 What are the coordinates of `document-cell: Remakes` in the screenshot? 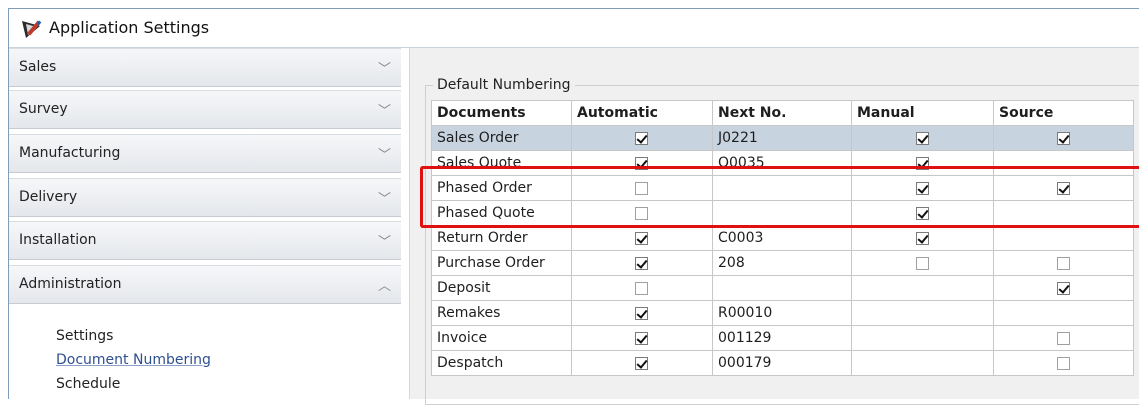 It's located at (501, 313).